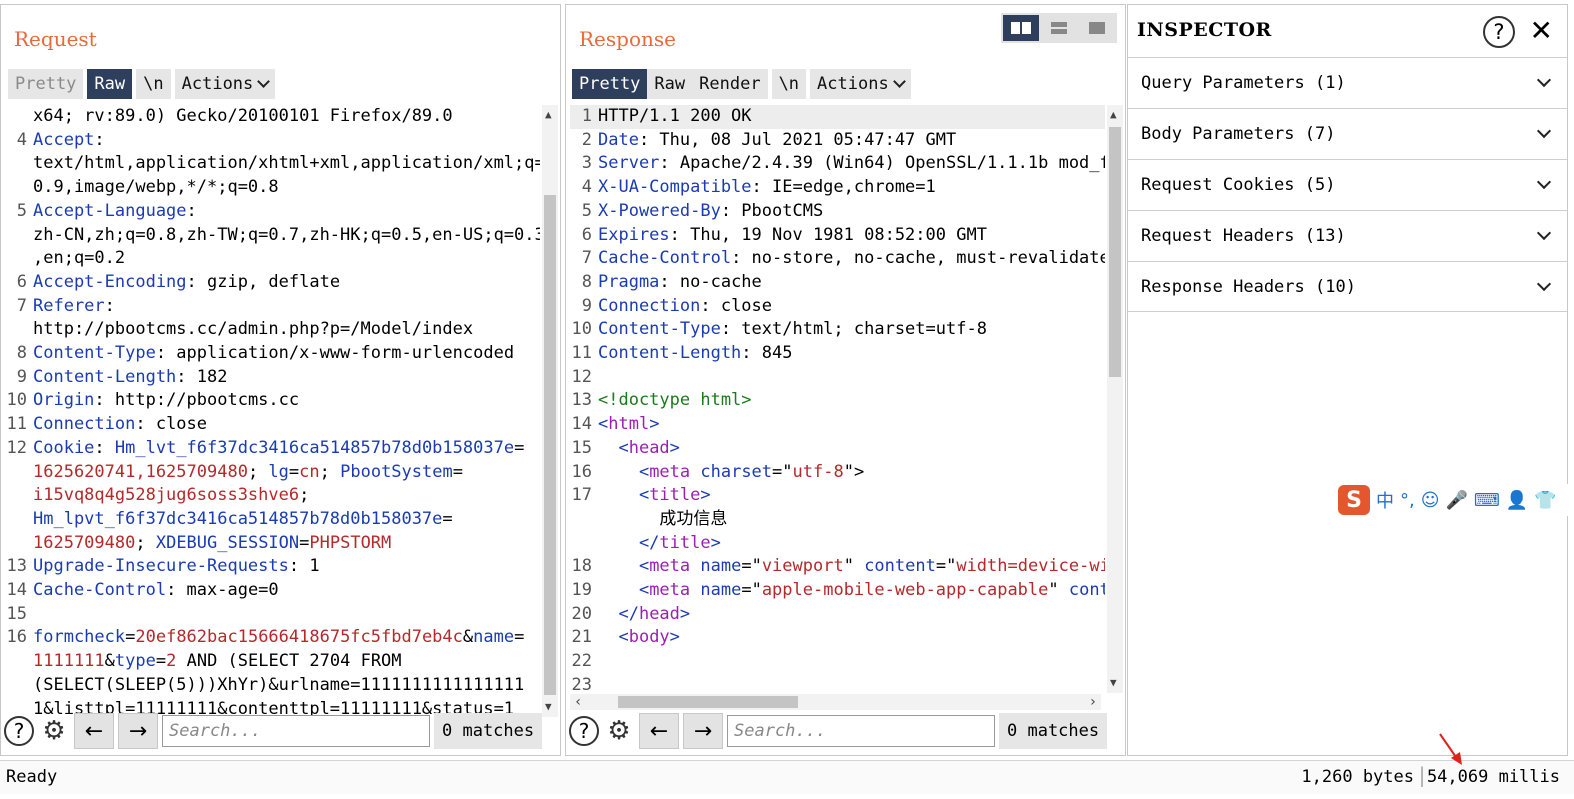  Describe the element at coordinates (1457, 500) in the screenshot. I see `microphone-icon: 🎤` at that location.